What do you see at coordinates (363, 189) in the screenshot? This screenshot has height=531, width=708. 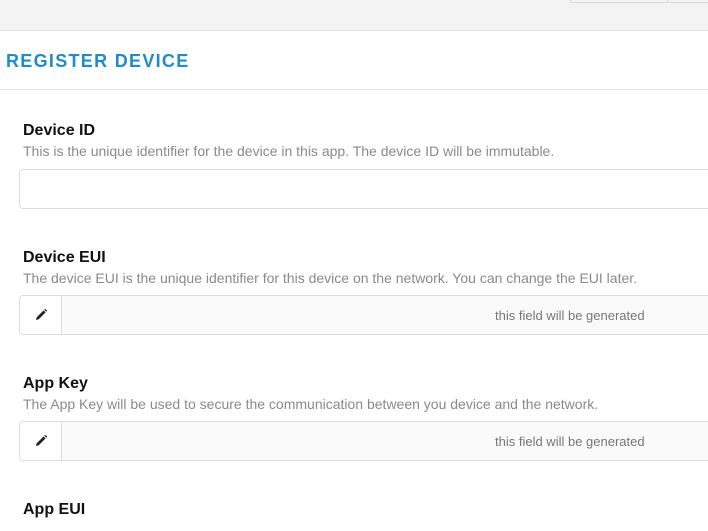 I see `device-id-input` at bounding box center [363, 189].